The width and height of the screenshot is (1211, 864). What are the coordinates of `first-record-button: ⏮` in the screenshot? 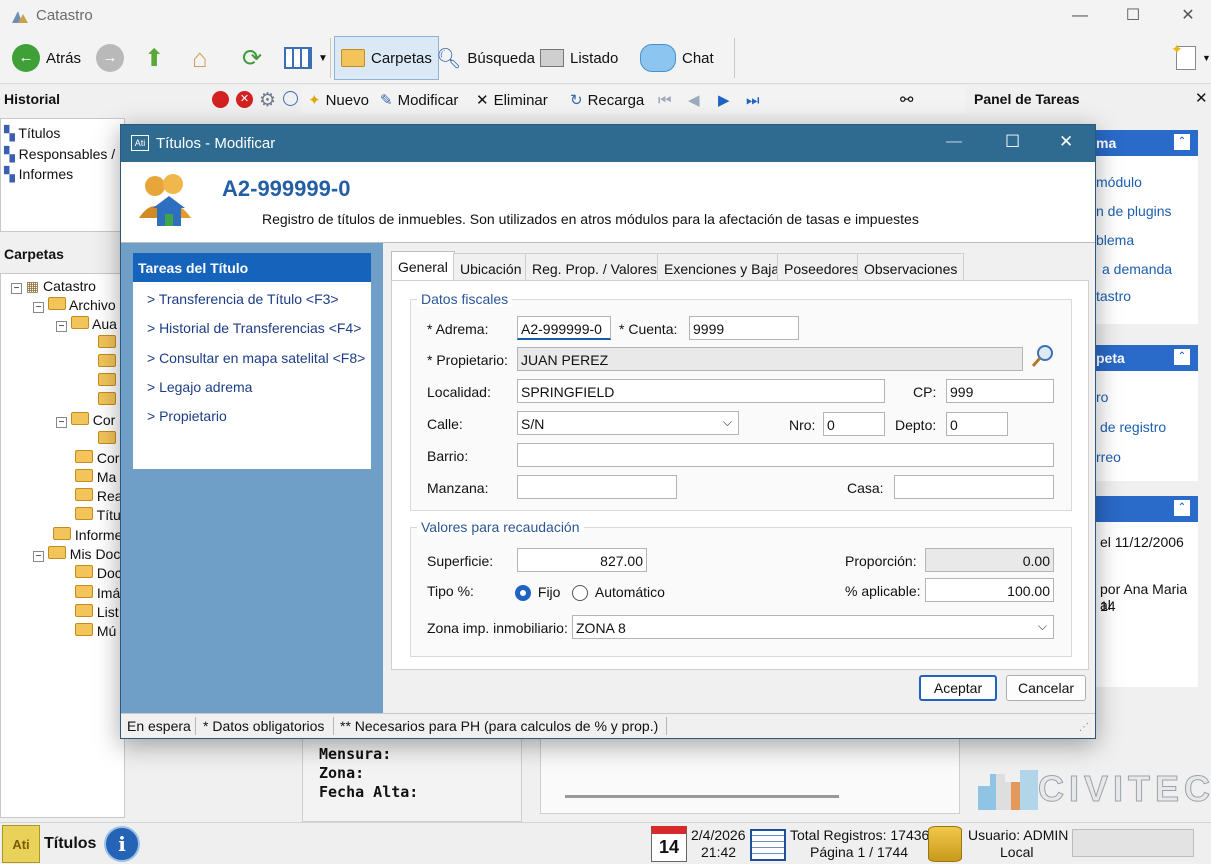 It's located at (665, 100).